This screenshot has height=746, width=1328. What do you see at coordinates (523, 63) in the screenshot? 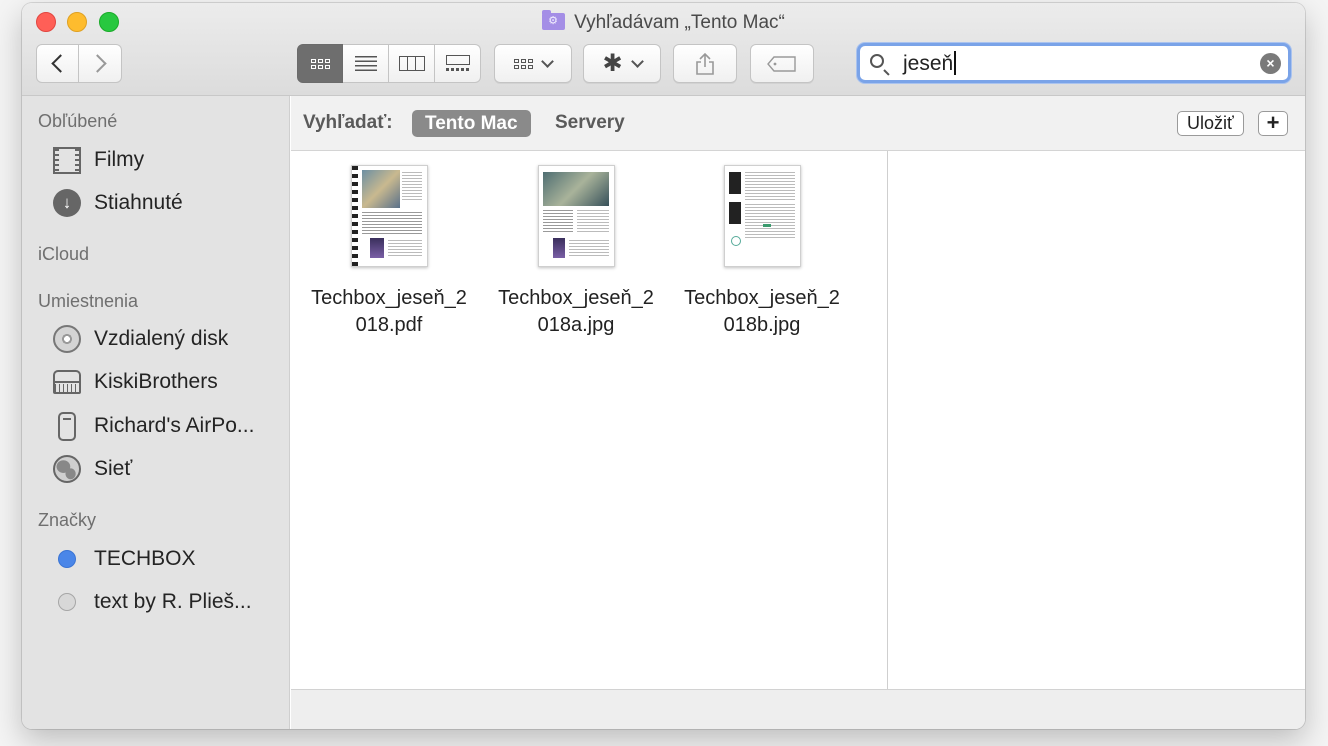
I see `group-by-icon` at bounding box center [523, 63].